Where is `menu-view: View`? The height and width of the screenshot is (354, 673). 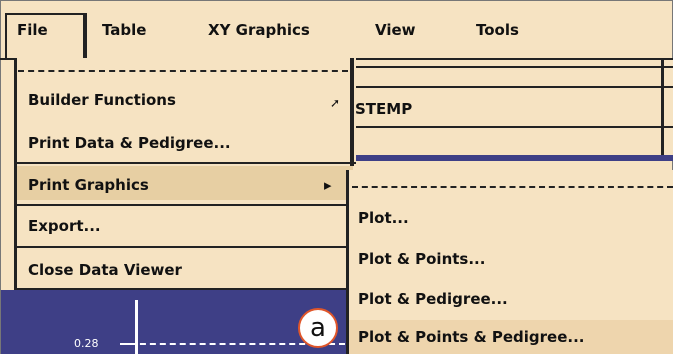 menu-view: View is located at coordinates (395, 30).